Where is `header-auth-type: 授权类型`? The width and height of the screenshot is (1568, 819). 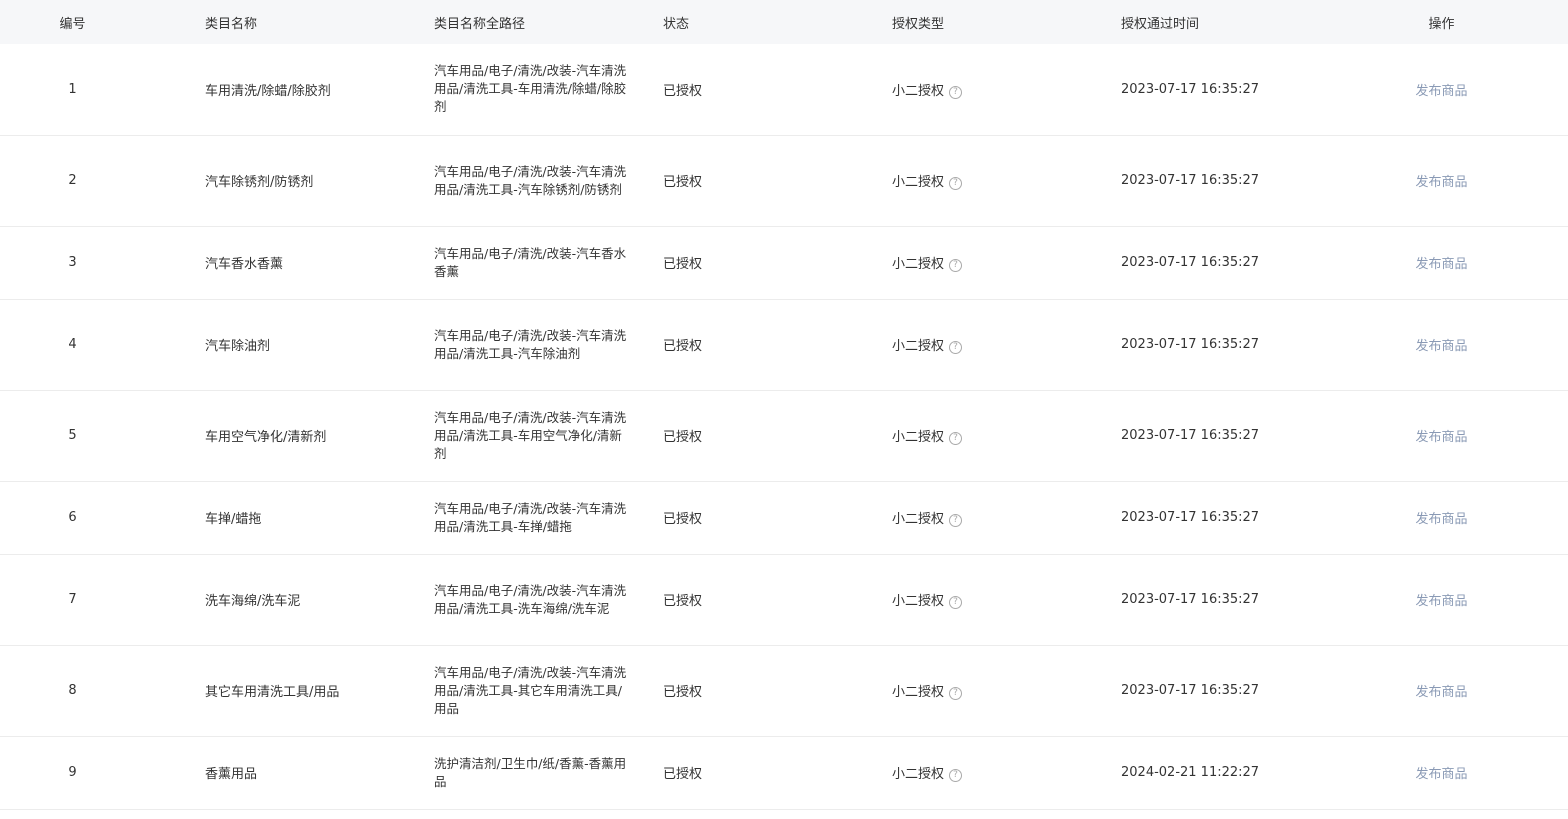
header-auth-type: 授权类型 is located at coordinates (918, 24).